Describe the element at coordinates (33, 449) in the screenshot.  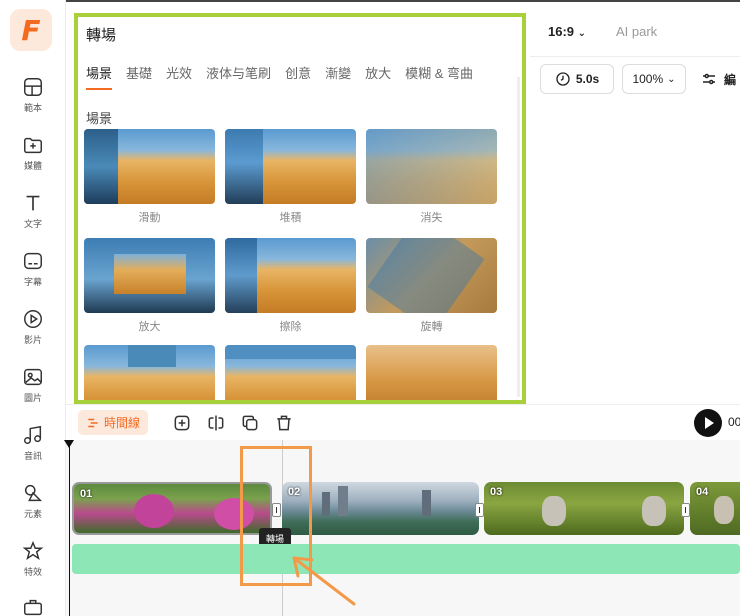
I see `sidebar-item-audio: 音訊` at that location.